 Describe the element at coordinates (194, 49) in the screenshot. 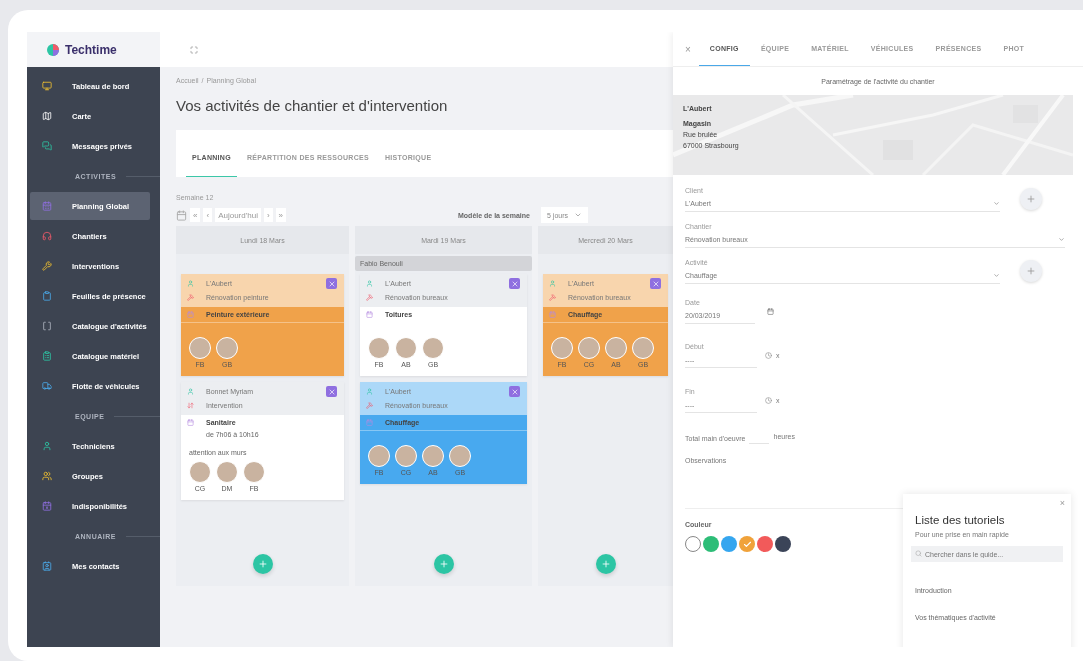

I see `fullscreen-icon` at that location.